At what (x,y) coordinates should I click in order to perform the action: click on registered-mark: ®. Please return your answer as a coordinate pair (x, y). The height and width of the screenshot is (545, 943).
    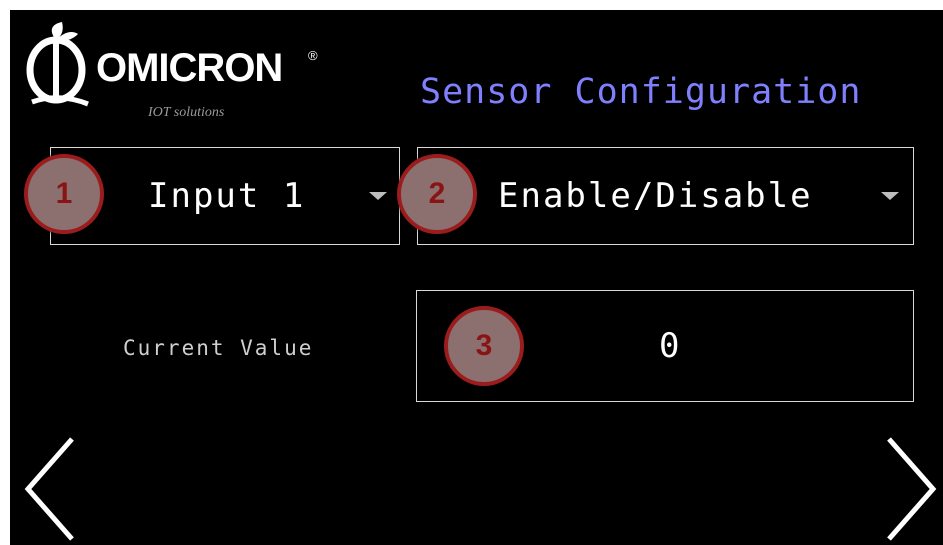
    Looking at the image, I should click on (313, 55).